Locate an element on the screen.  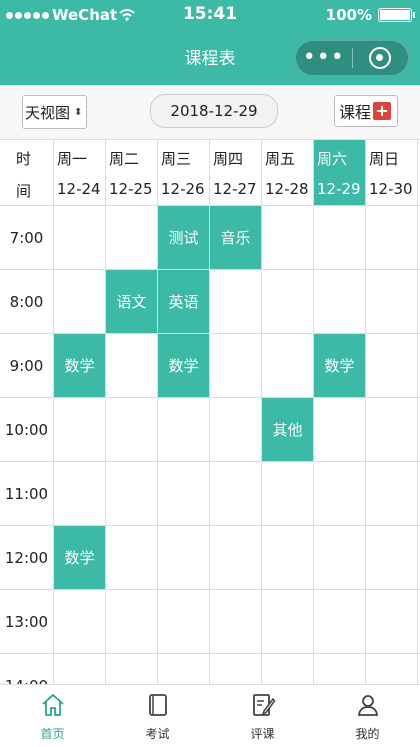
time-header-line1: 时 is located at coordinates (24, 159).